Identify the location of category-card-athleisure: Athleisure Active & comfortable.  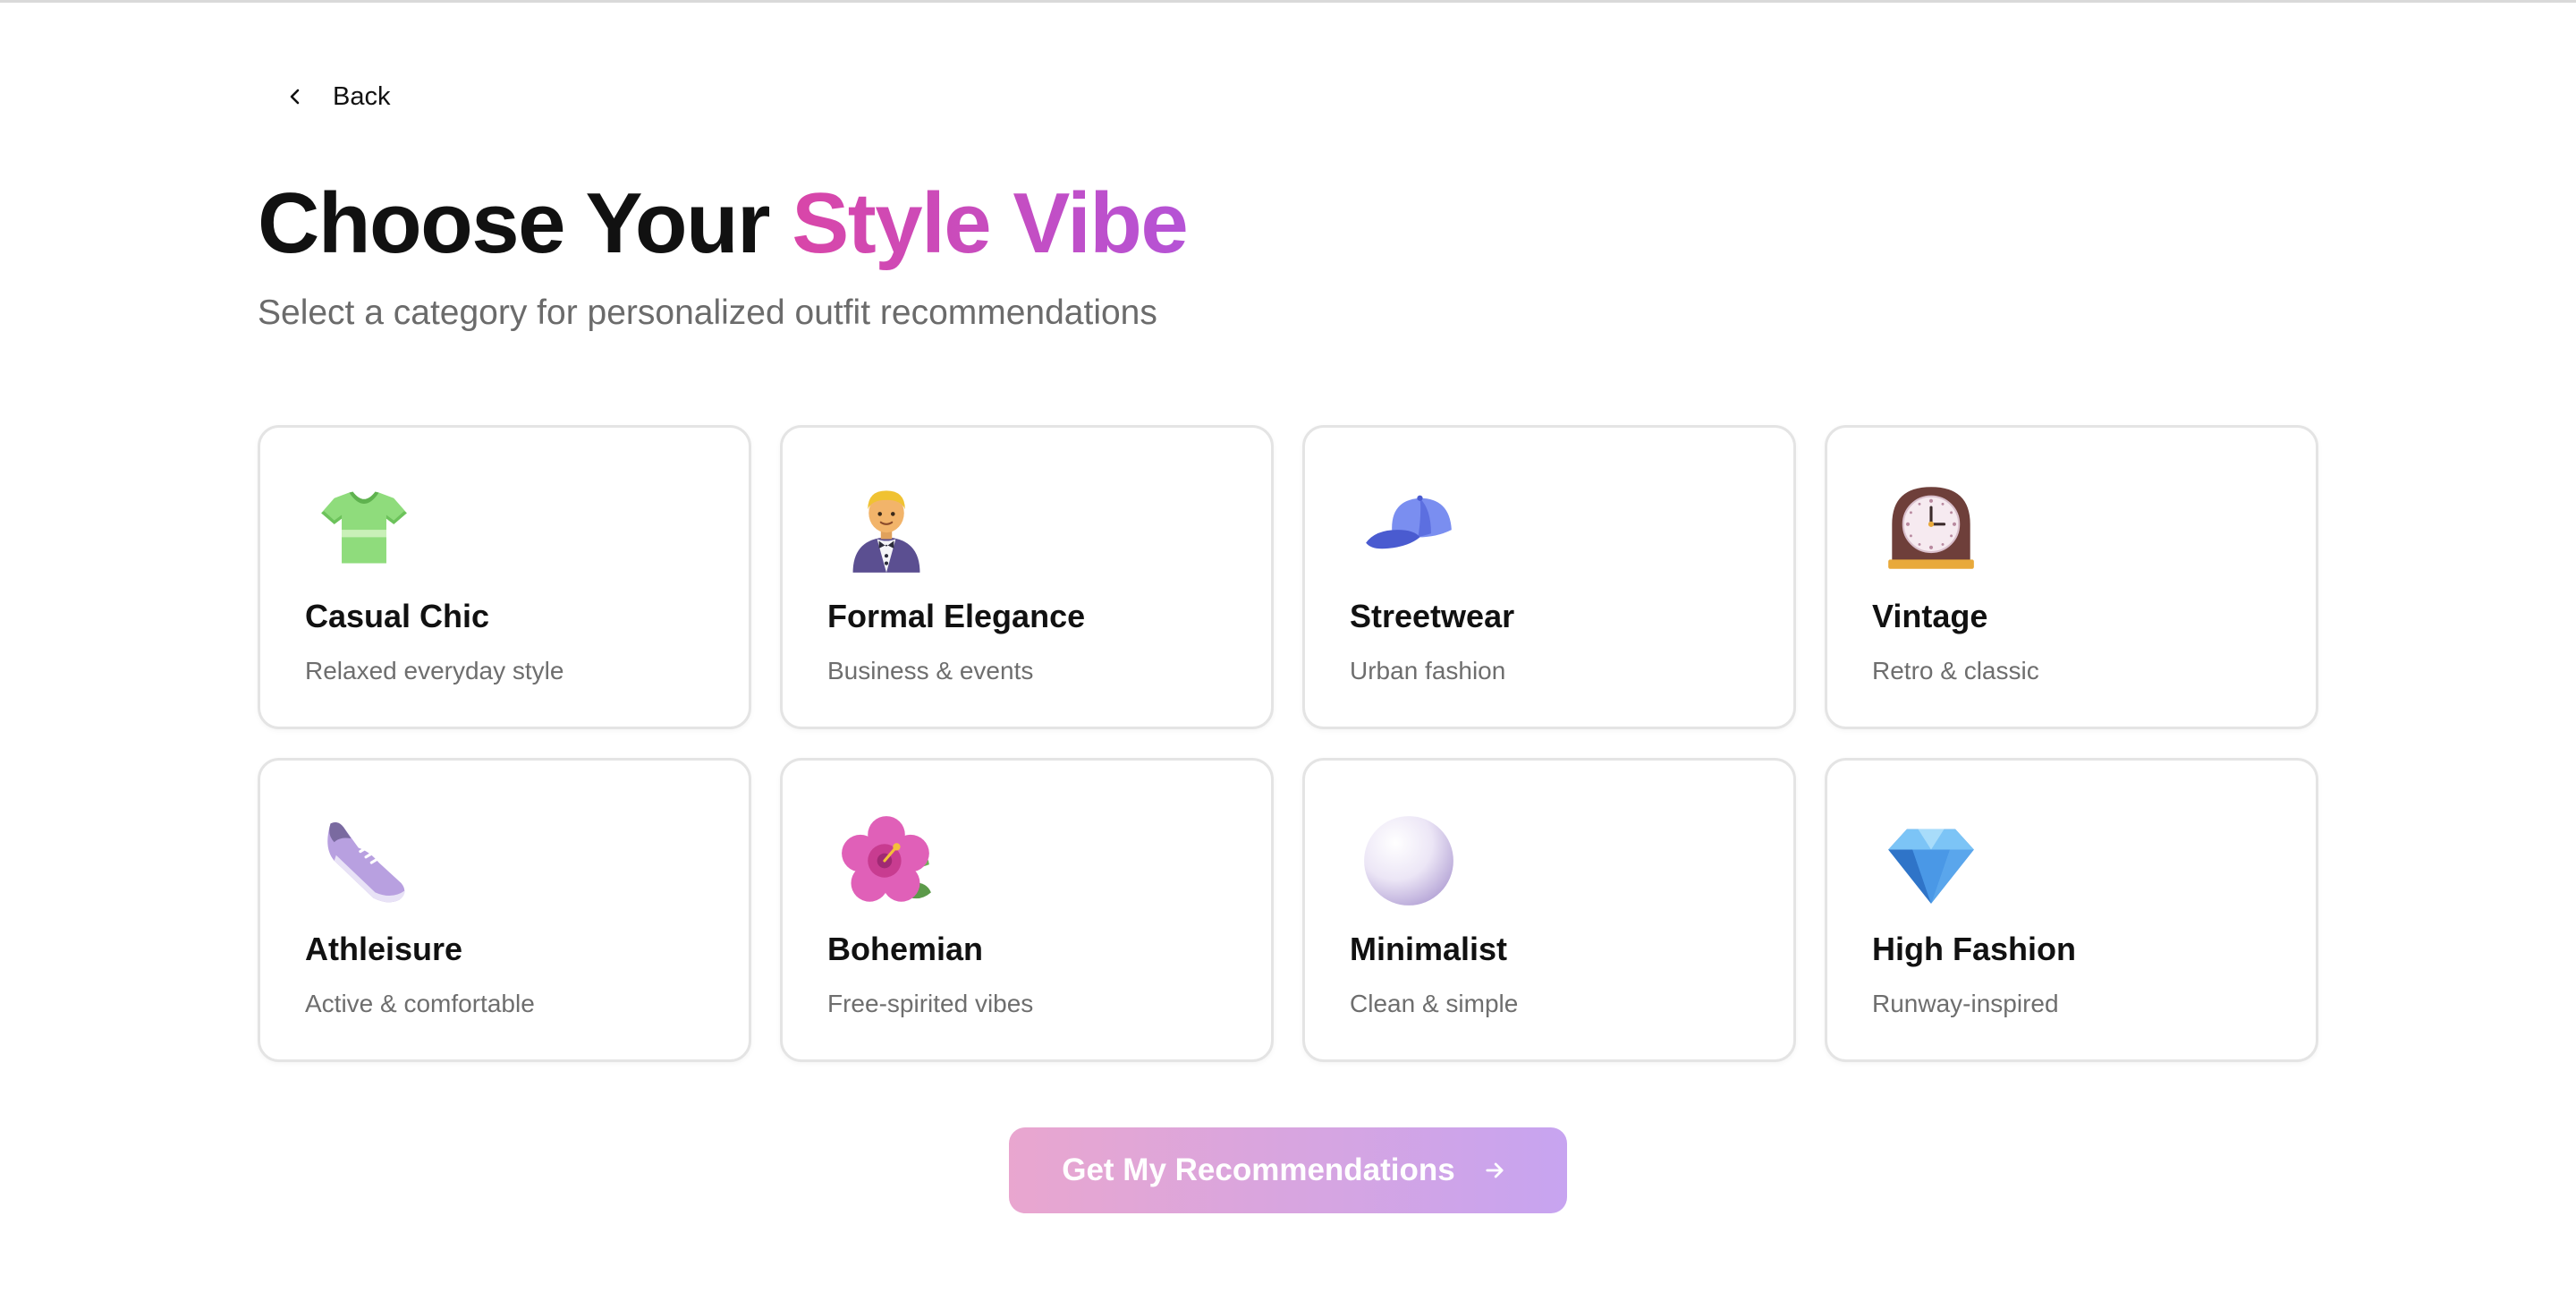
(504, 910).